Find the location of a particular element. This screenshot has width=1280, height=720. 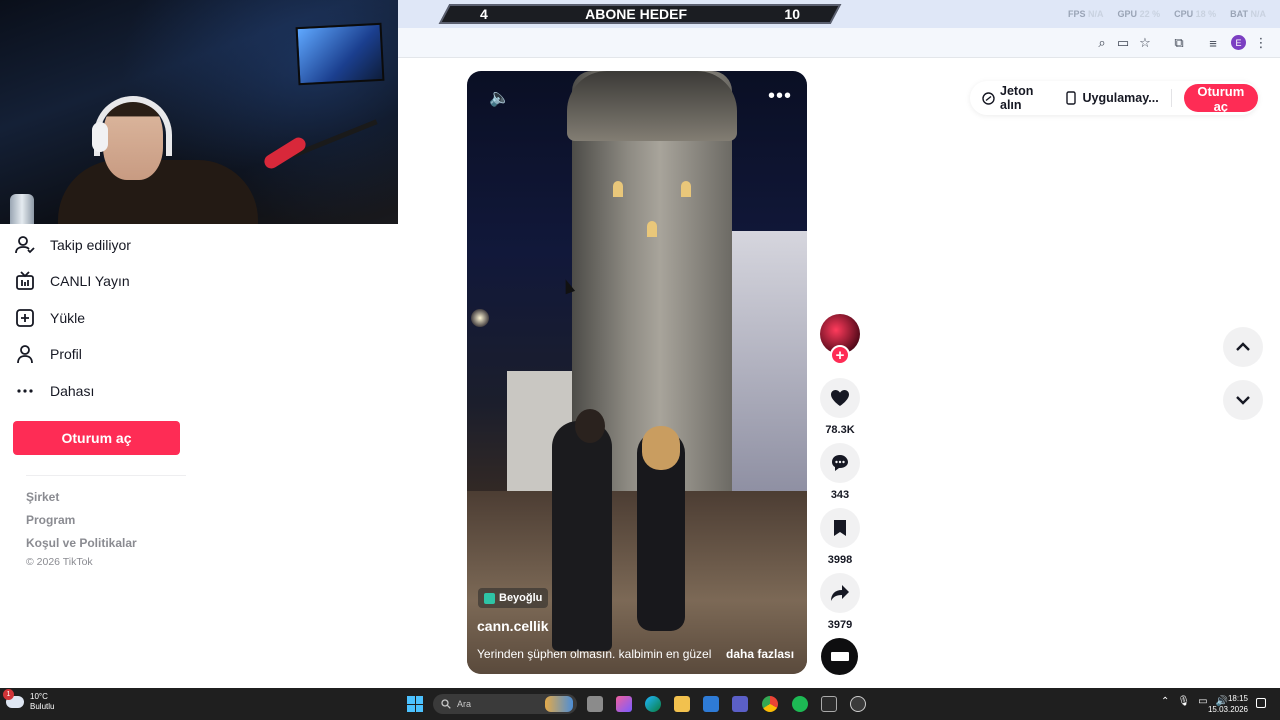

taskbar-clock: 18:15 15.03.2026 is located at coordinates (1228, 704).